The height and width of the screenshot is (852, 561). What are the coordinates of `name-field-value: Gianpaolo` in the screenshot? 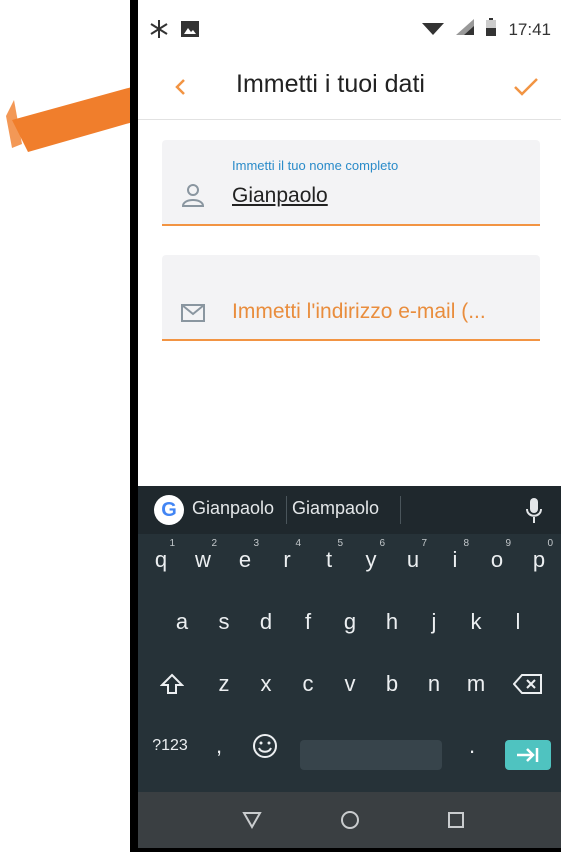 It's located at (280, 195).